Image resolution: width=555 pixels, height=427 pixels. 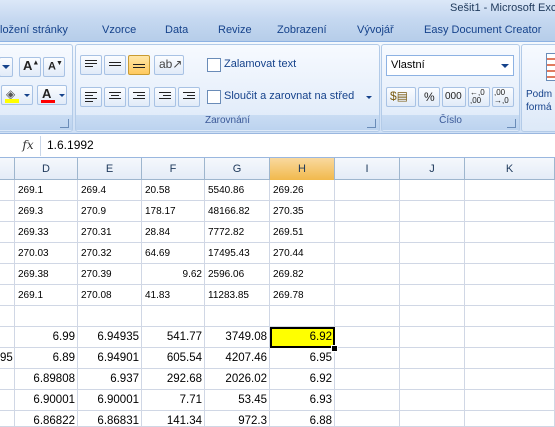 I want to click on cell: 11283.85, so click(x=237, y=295).